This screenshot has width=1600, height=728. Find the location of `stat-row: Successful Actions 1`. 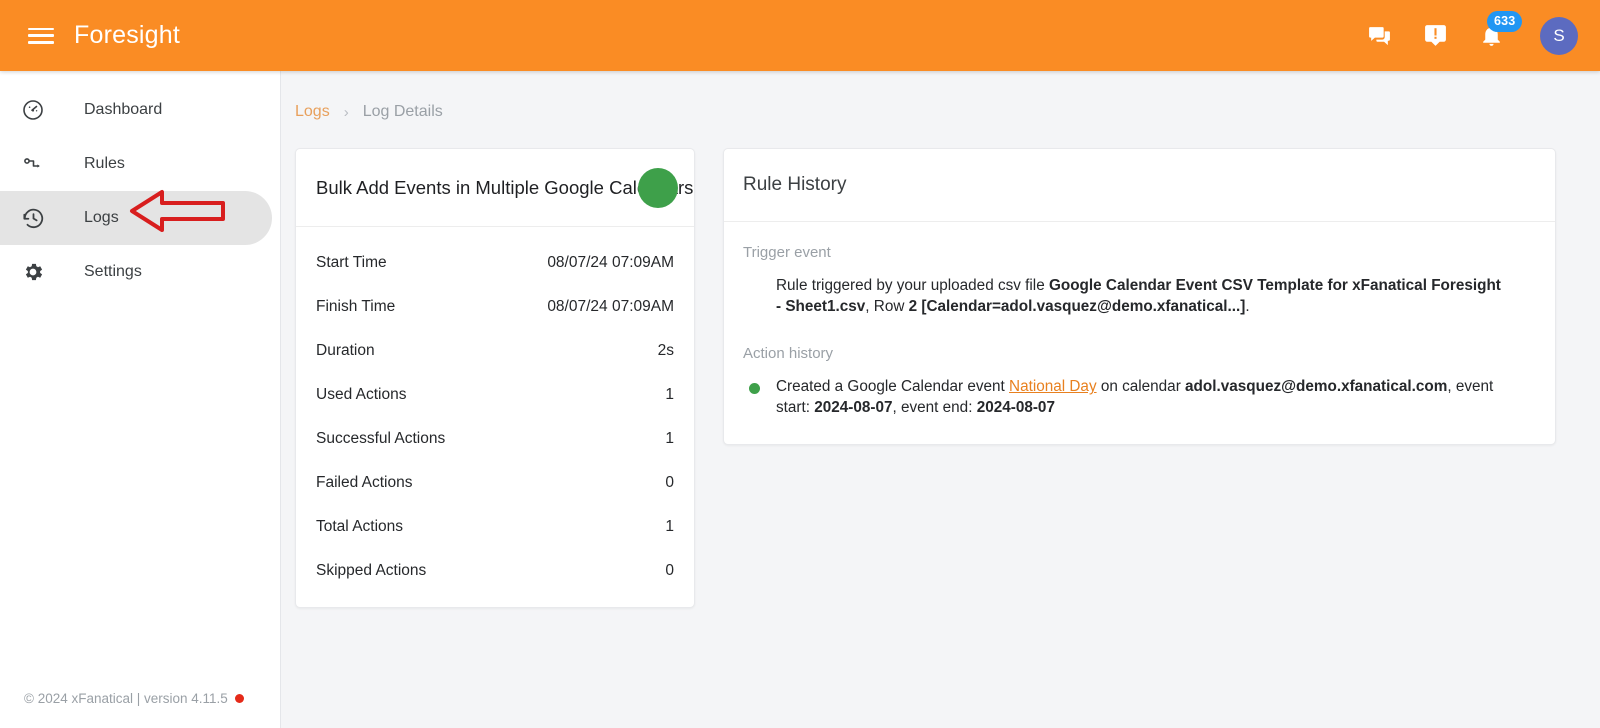

stat-row: Successful Actions 1 is located at coordinates (495, 439).